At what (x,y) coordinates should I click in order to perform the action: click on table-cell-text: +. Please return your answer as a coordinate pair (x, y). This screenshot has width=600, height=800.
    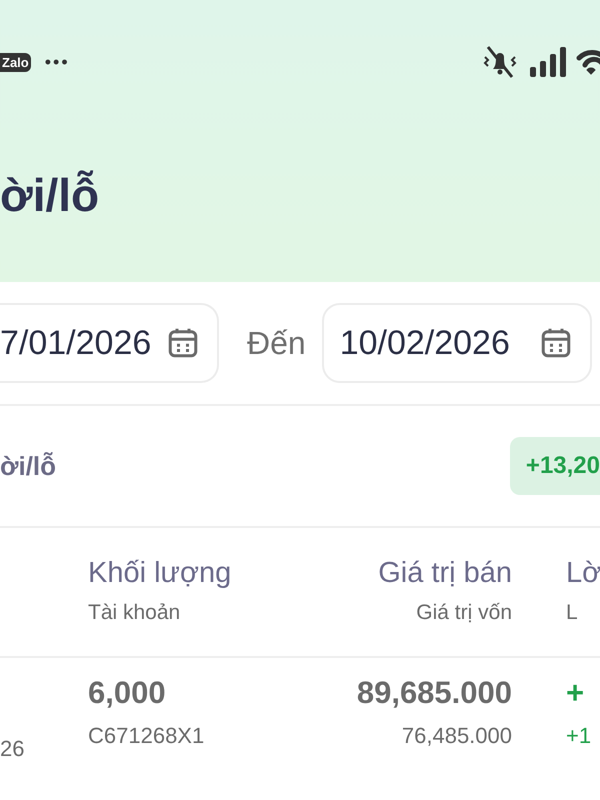
    Looking at the image, I should click on (575, 693).